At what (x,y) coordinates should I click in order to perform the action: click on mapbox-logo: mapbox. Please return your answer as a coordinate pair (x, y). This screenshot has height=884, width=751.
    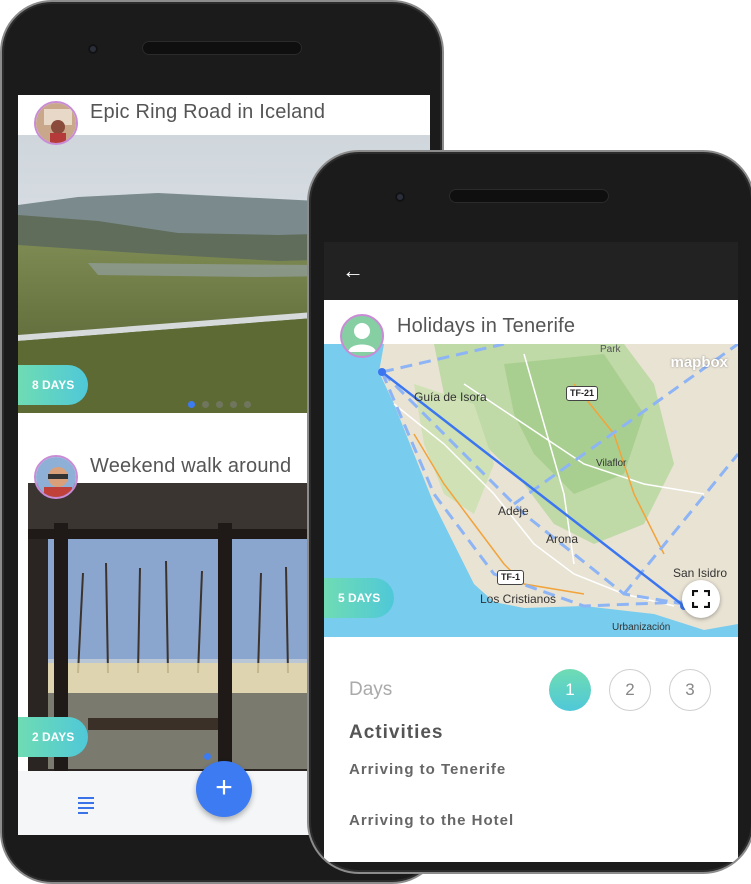
    Looking at the image, I should click on (699, 362).